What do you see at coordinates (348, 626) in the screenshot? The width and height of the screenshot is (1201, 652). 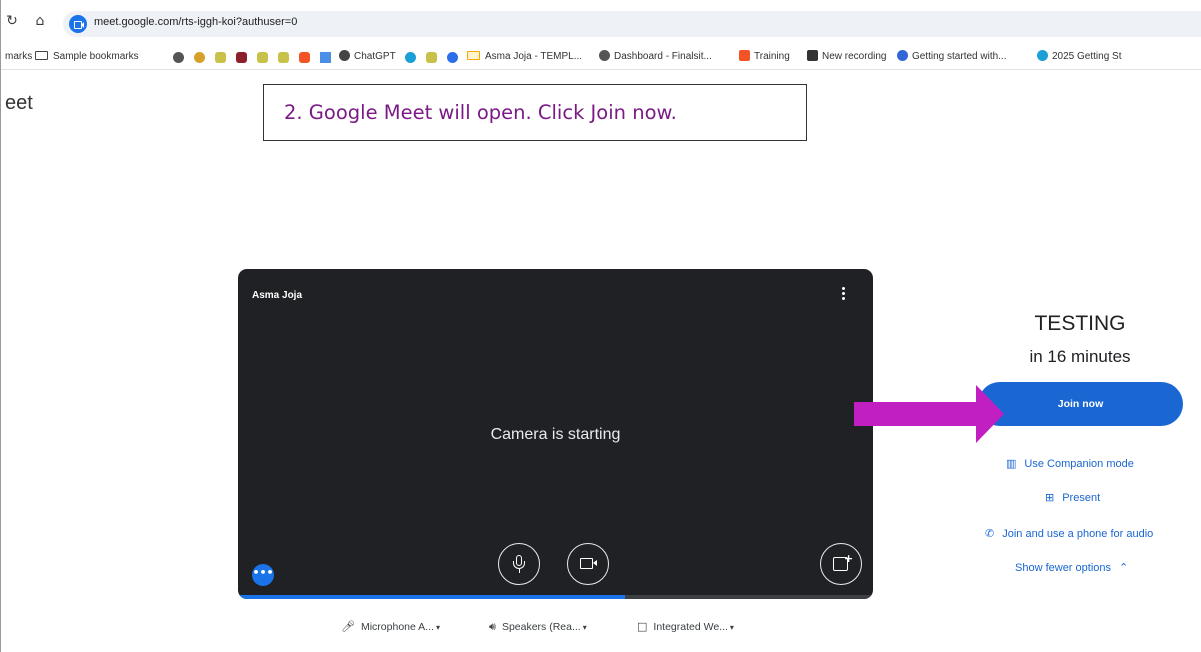 I see `microphone-icon: 🎤︎` at bounding box center [348, 626].